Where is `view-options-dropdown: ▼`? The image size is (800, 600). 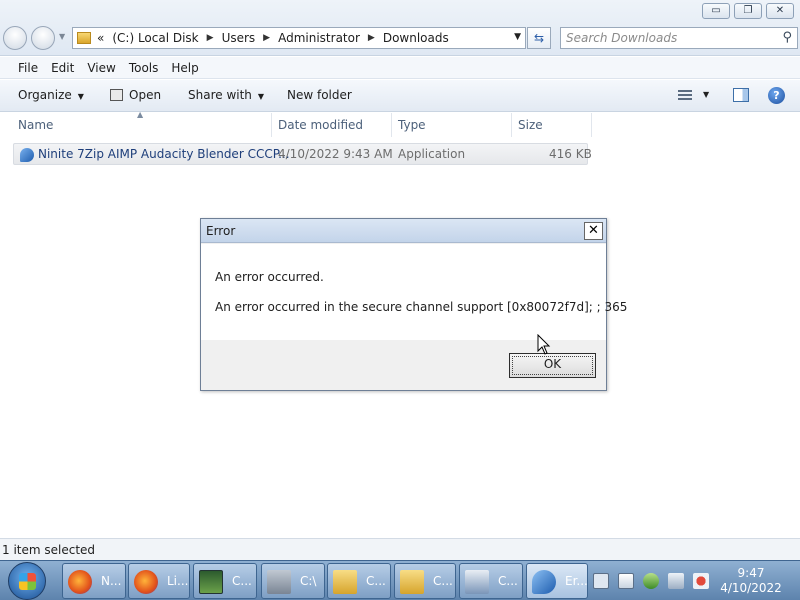
view-options-dropdown: ▼ is located at coordinates (706, 94).